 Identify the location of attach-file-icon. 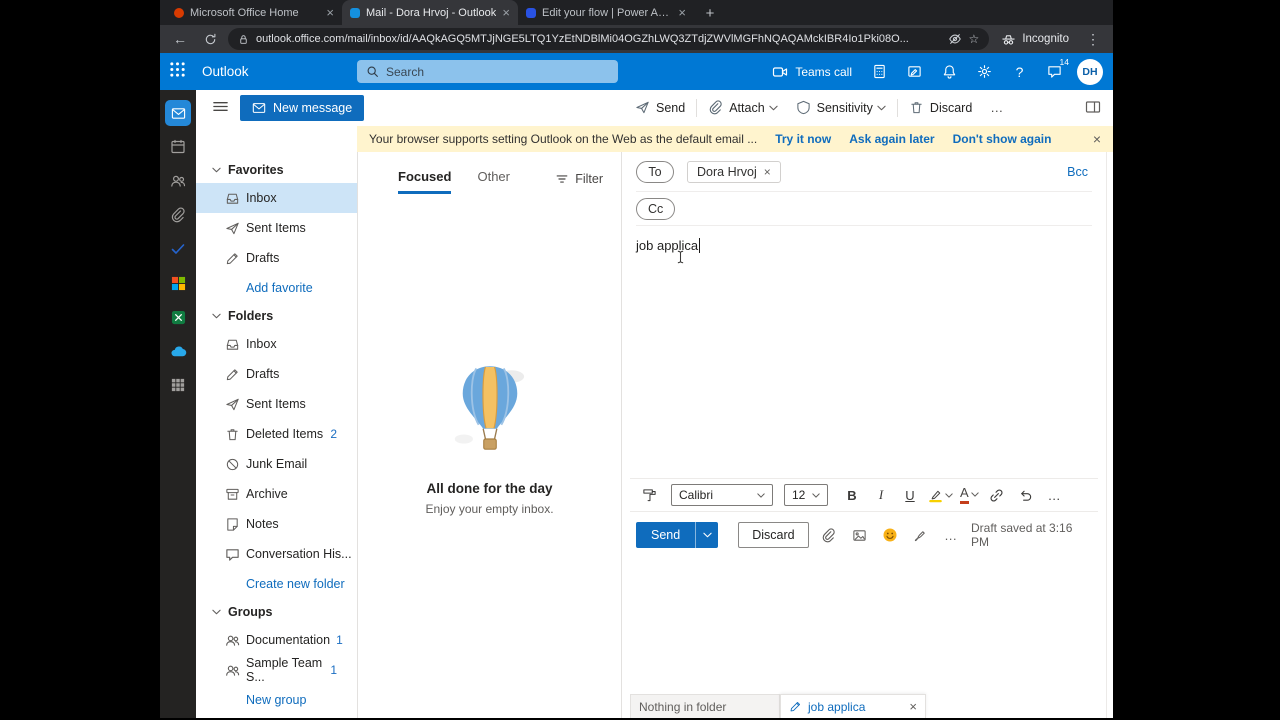
(829, 535).